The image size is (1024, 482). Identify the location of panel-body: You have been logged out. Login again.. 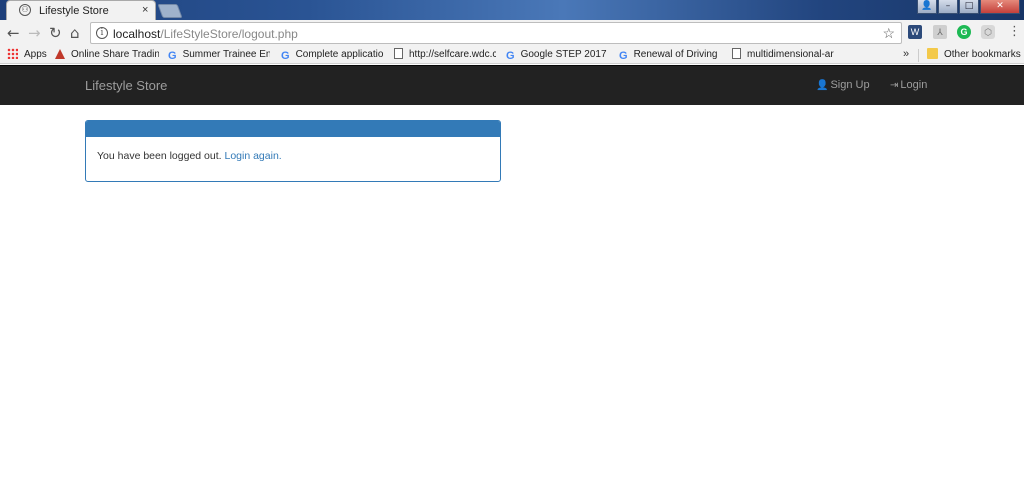
(293, 156).